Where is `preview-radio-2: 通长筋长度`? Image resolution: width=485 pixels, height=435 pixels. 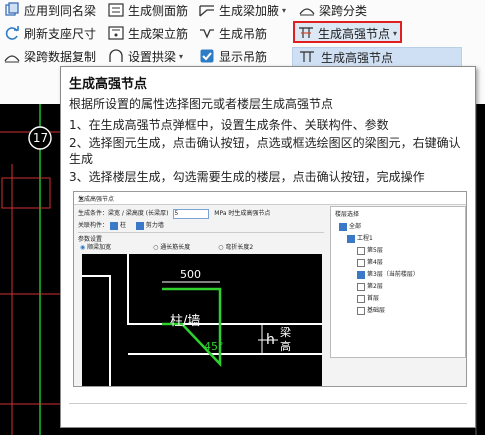 preview-radio-2: 通长筋长度 is located at coordinates (175, 247).